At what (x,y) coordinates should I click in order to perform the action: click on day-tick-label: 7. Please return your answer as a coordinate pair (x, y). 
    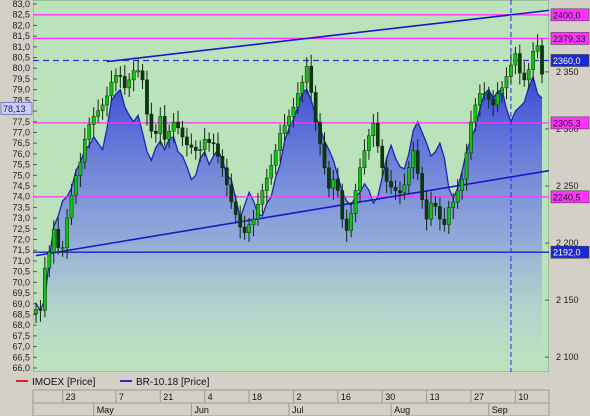
    Looking at the image, I should click on (121, 397).